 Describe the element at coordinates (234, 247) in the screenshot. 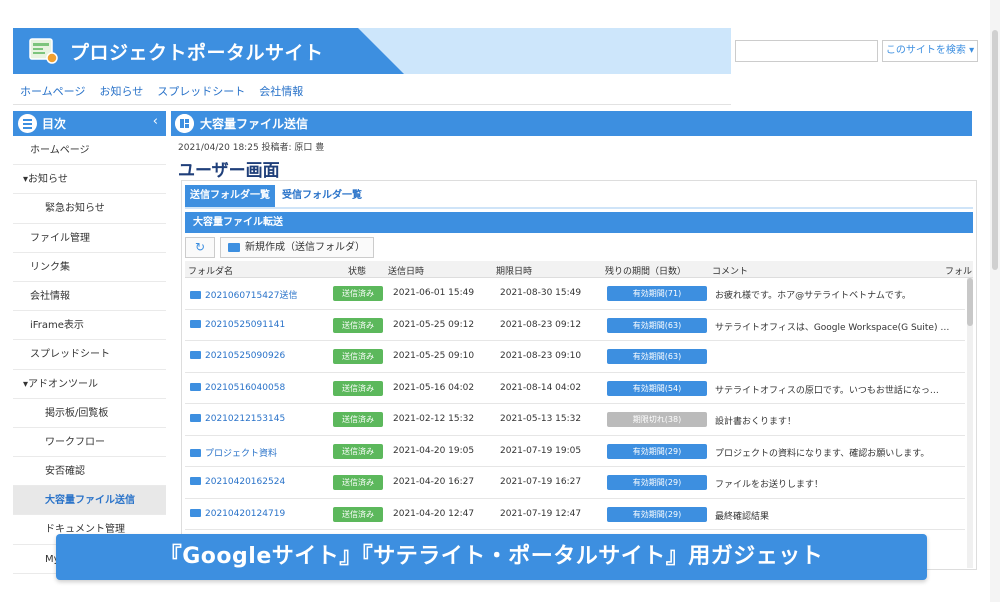

I see `folder-plus-icon` at that location.